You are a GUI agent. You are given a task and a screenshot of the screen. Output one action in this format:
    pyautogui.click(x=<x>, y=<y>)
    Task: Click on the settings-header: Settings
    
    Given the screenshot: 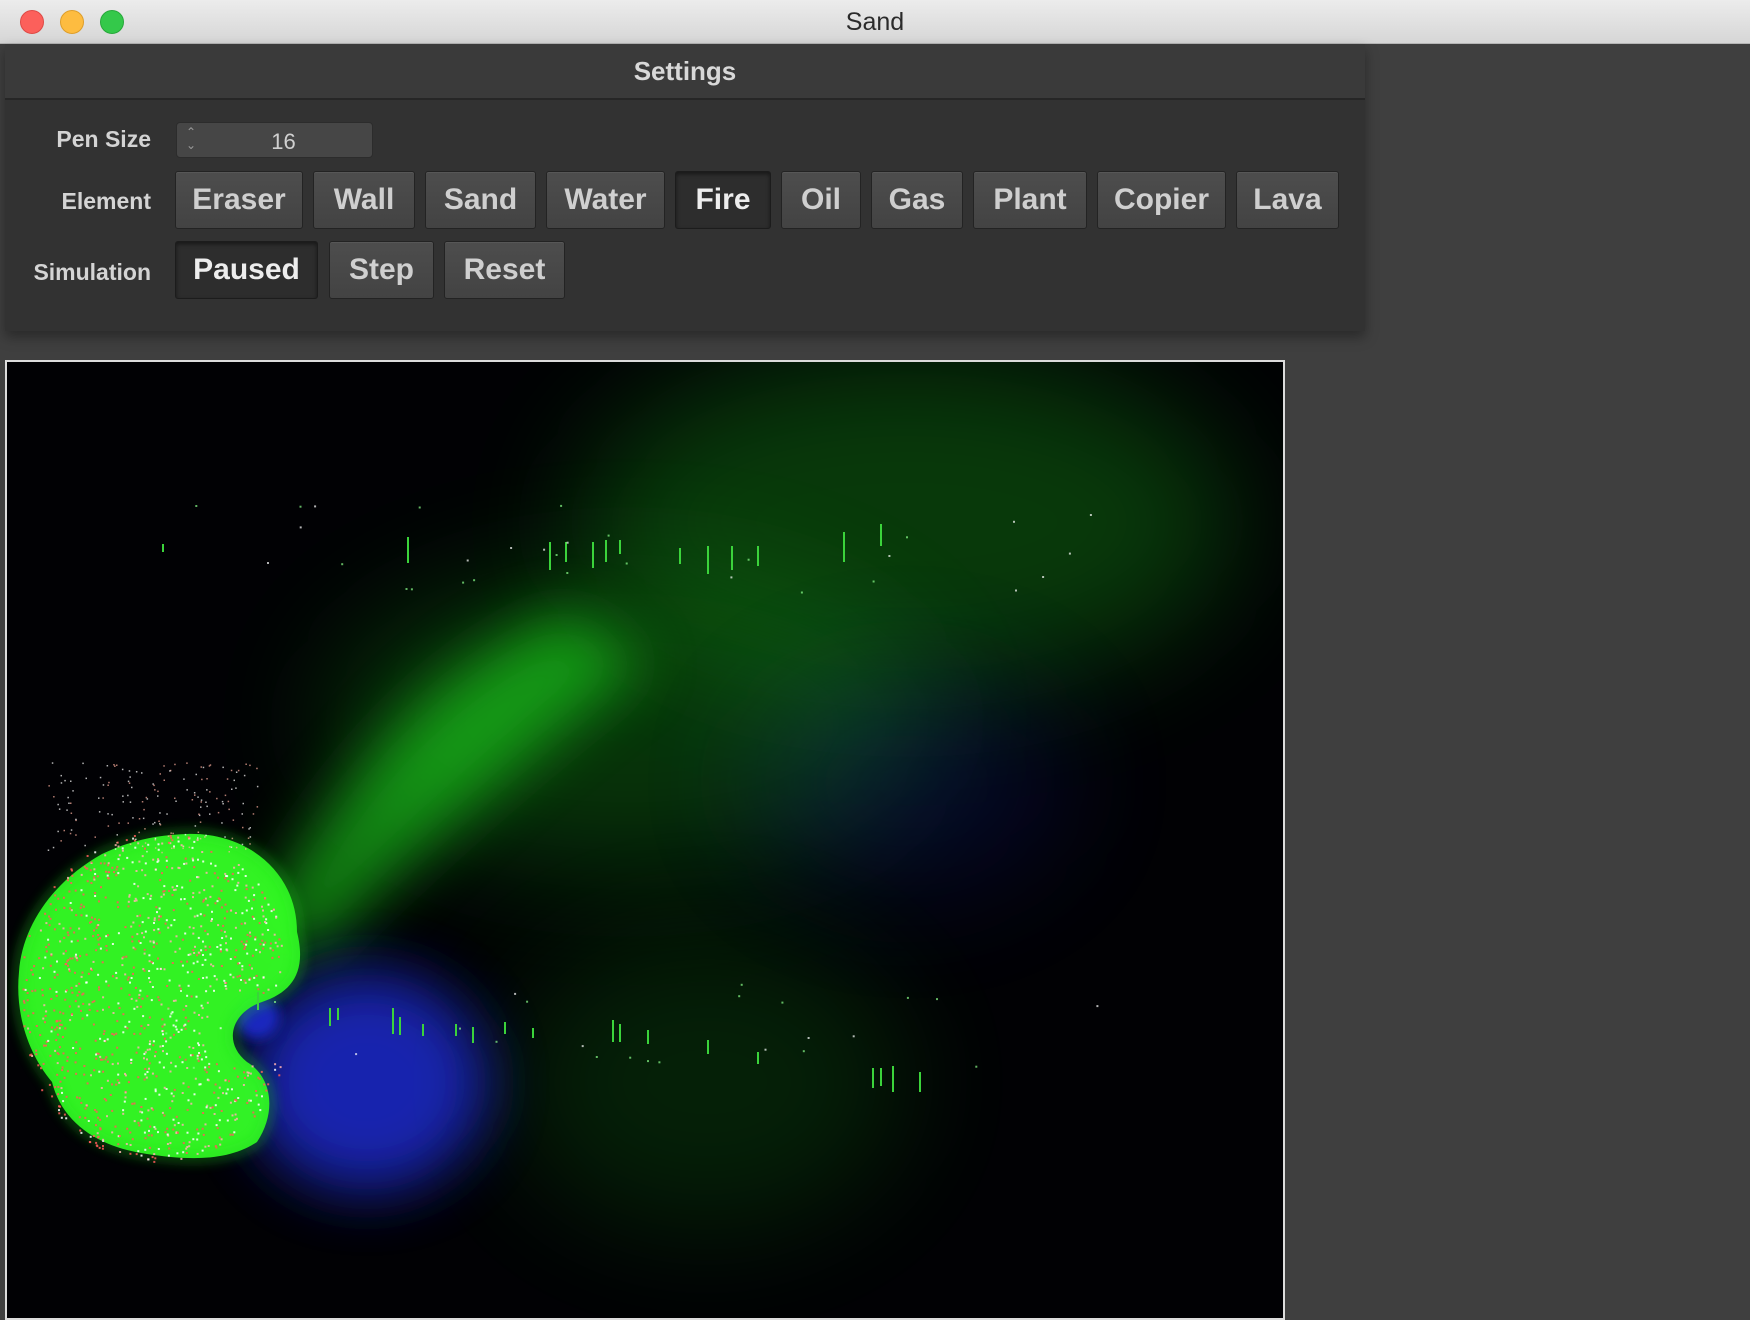 What is the action you would take?
    pyautogui.click(x=685, y=72)
    